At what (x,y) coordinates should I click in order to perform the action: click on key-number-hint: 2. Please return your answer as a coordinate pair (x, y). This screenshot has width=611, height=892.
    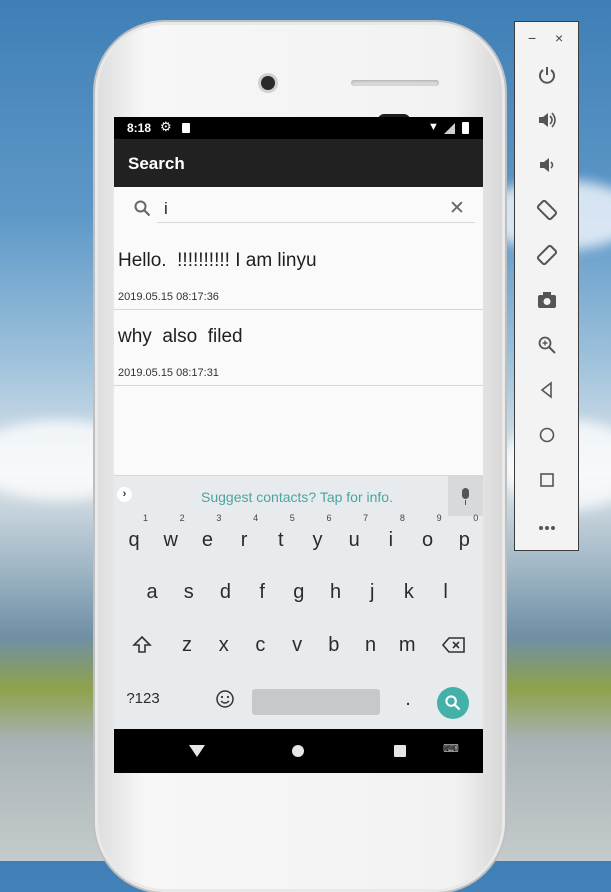
    Looking at the image, I should click on (182, 518).